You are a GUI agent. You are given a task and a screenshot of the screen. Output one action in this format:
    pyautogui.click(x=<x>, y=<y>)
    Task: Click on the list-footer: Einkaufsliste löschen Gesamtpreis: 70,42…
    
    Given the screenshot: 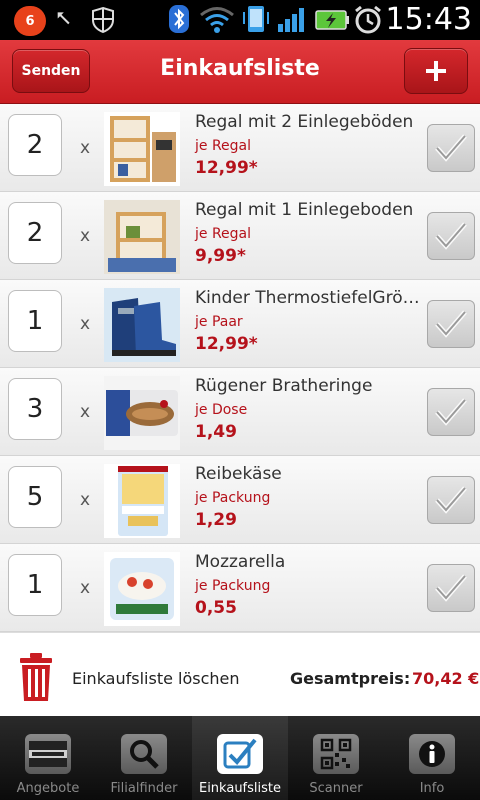 What is the action you would take?
    pyautogui.click(x=240, y=674)
    